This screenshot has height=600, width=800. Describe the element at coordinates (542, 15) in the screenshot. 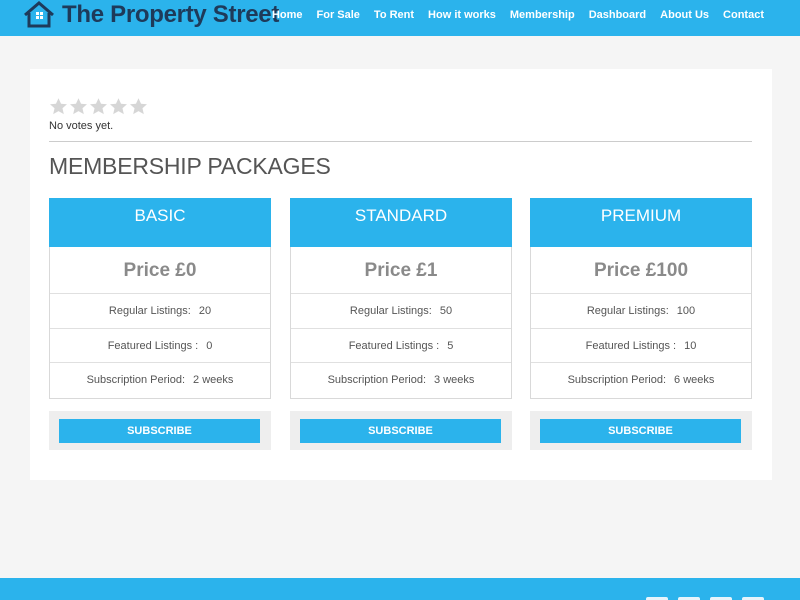

I see `nav-membership: Membership` at that location.